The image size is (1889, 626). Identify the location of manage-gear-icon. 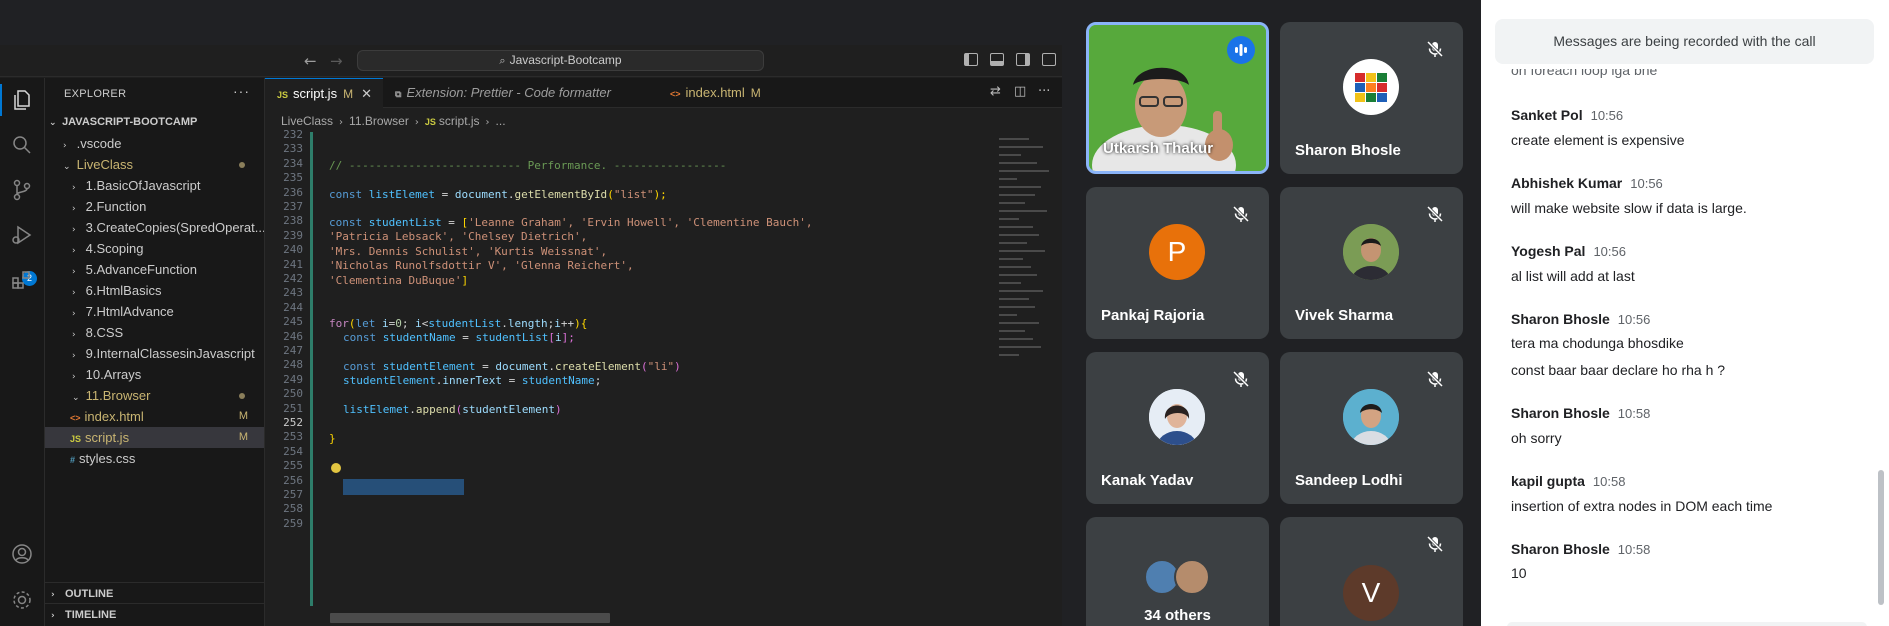
(22, 600).